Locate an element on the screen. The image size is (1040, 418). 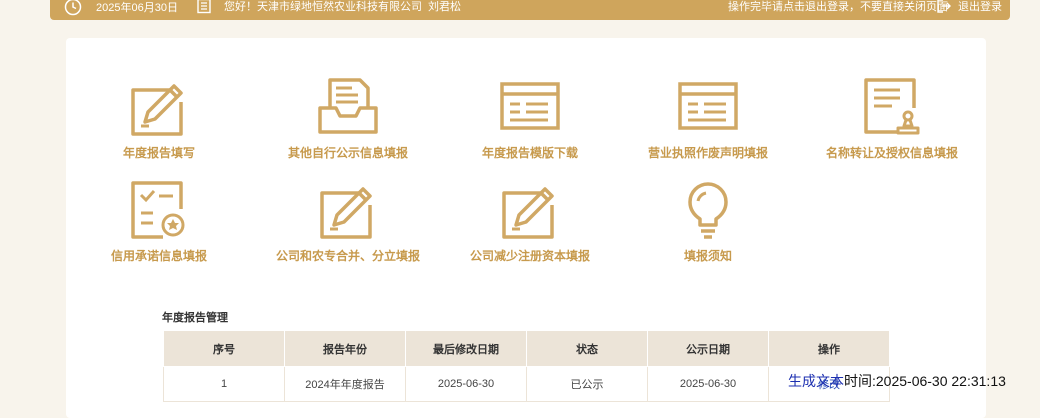
logout-icon is located at coordinates (944, 6).